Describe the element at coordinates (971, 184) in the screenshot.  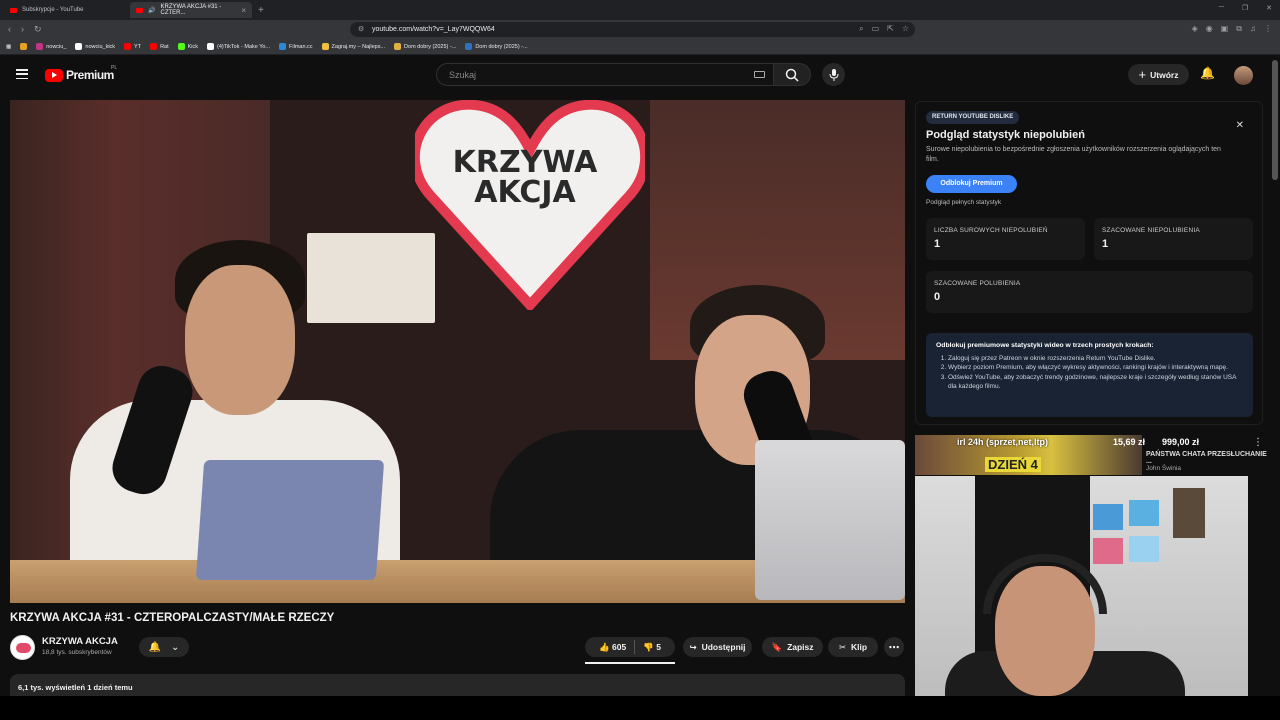
I see `unlock-premium-button: Odblokuj Premium` at that location.